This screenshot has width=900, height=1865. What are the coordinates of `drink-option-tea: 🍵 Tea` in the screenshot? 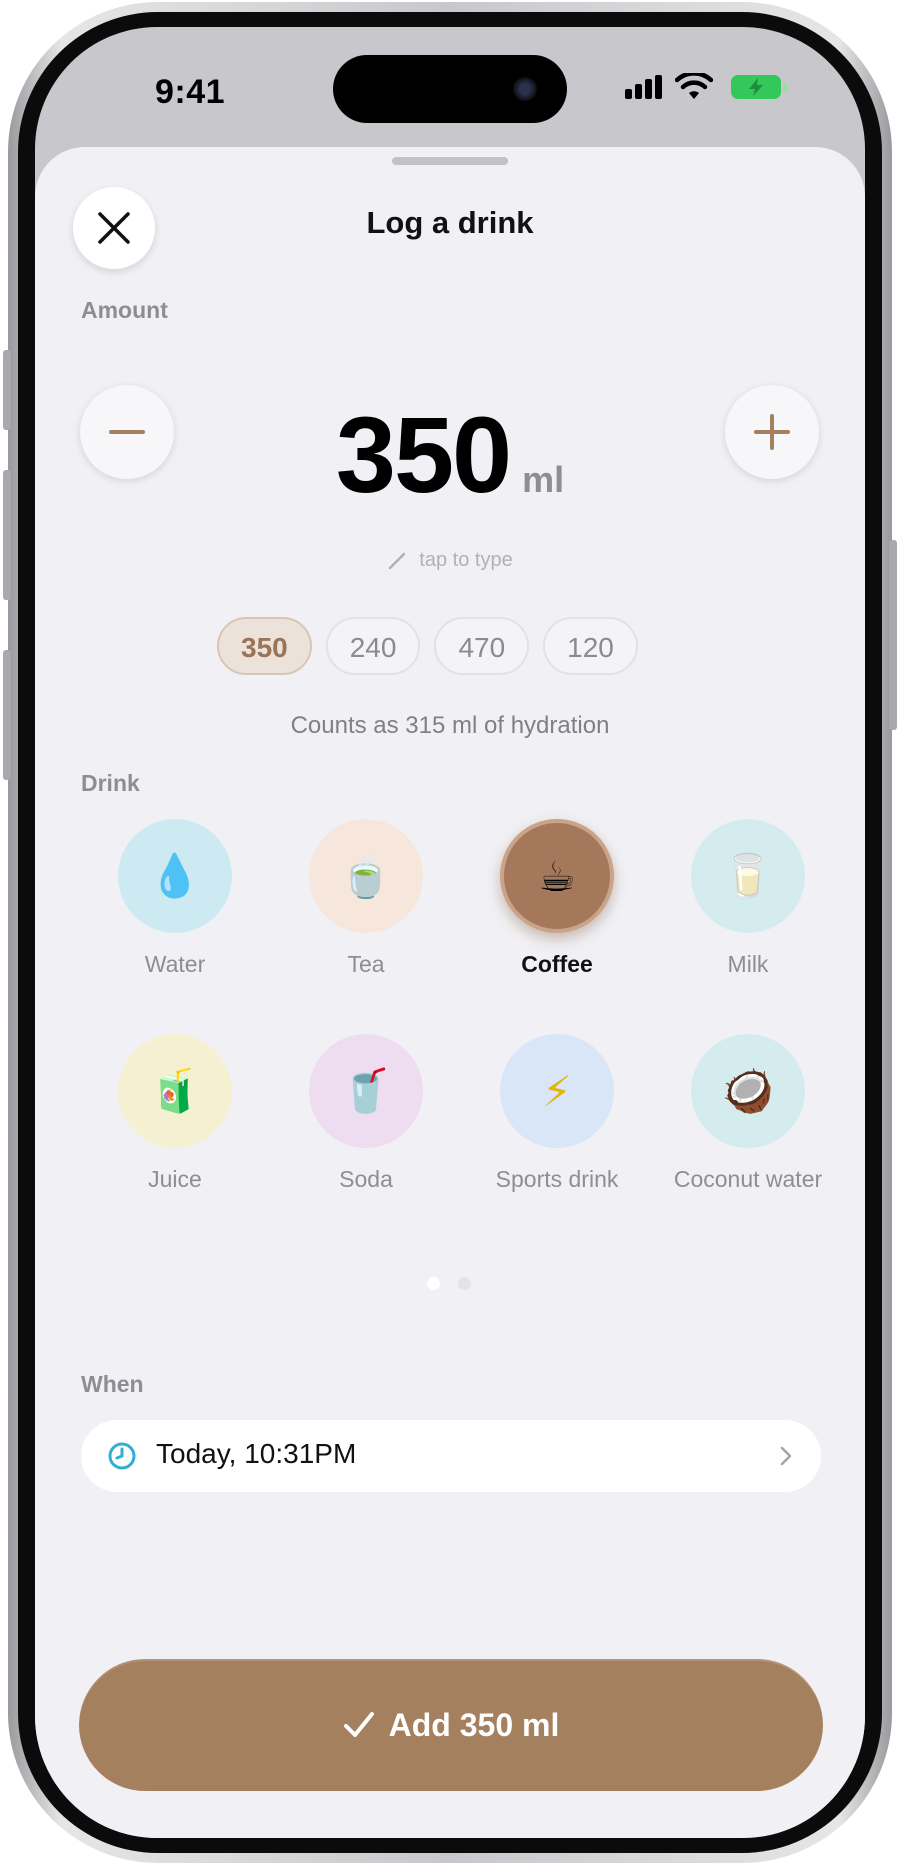 It's located at (366, 898).